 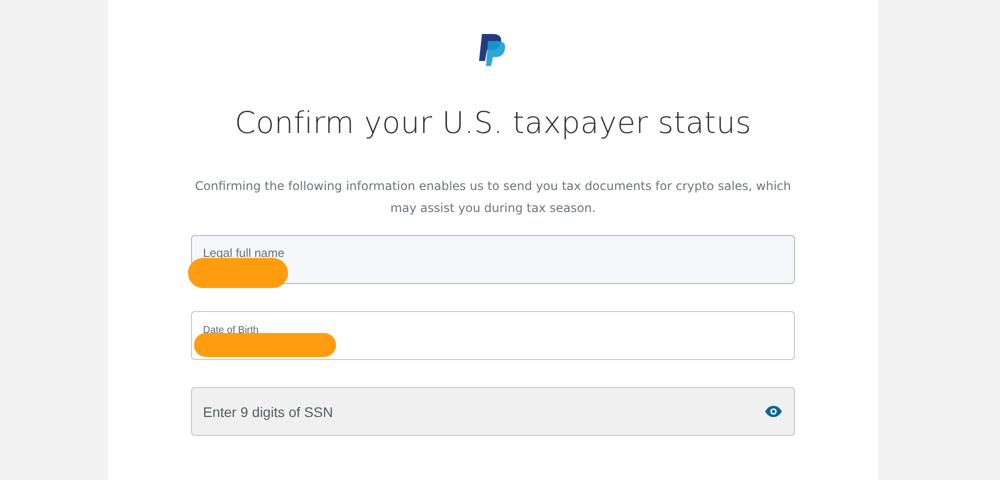 I want to click on eye-icon, so click(x=773, y=411).